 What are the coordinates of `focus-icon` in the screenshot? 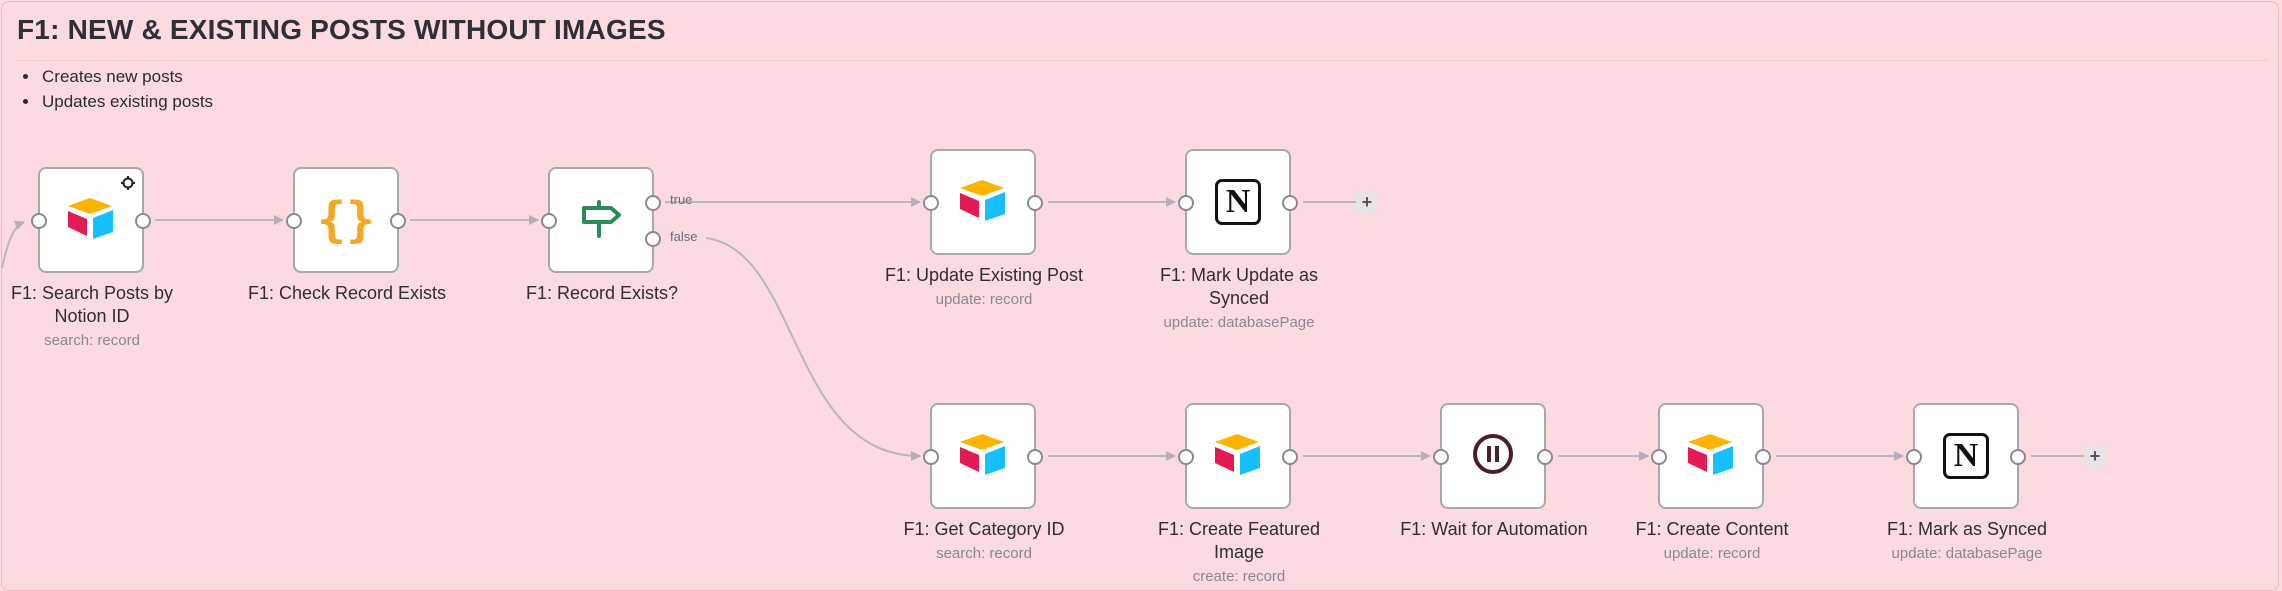 It's located at (128, 185).